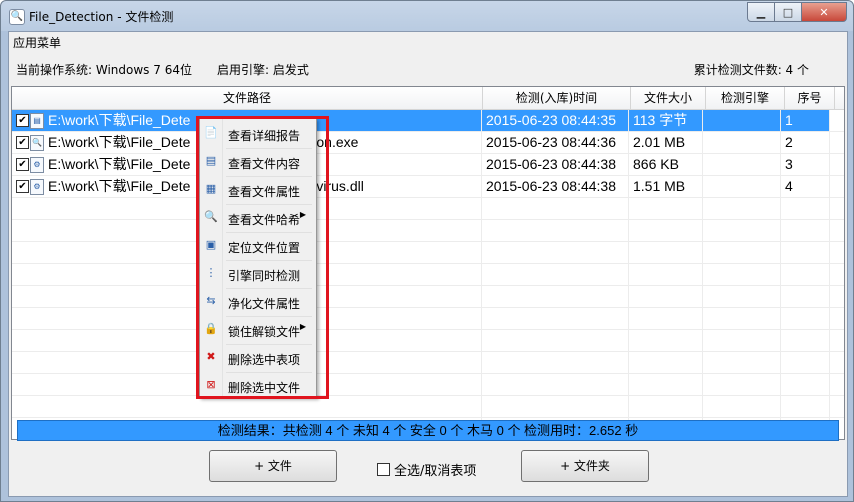 The image size is (854, 502). What do you see at coordinates (273, 466) in the screenshot?
I see `add-file-button: + 文件` at bounding box center [273, 466].